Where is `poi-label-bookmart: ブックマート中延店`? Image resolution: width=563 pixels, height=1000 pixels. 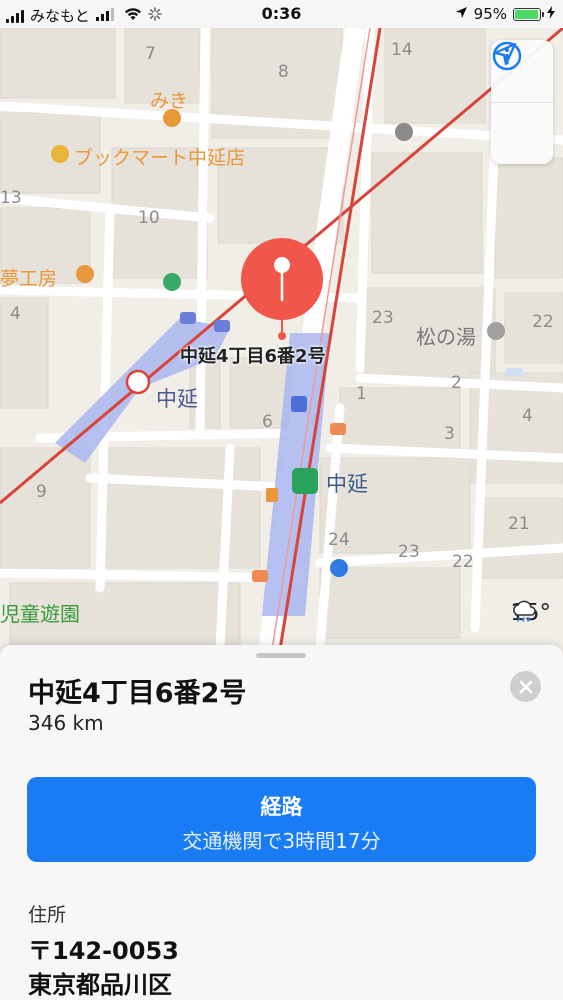 poi-label-bookmart: ブックマート中延店 is located at coordinates (159, 156).